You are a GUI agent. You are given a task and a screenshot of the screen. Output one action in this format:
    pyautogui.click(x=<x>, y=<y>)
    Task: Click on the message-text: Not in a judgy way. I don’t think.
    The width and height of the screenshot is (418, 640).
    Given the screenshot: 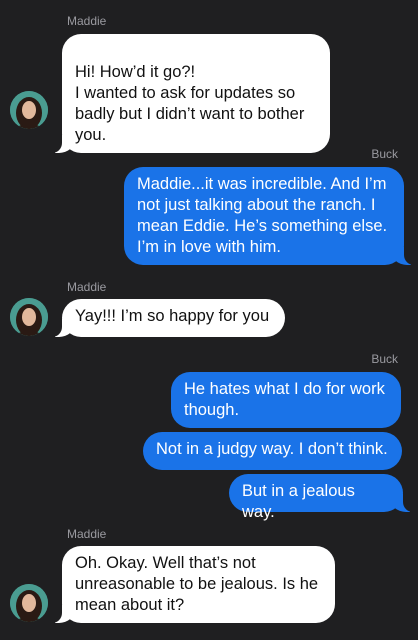 What is the action you would take?
    pyautogui.click(x=272, y=449)
    